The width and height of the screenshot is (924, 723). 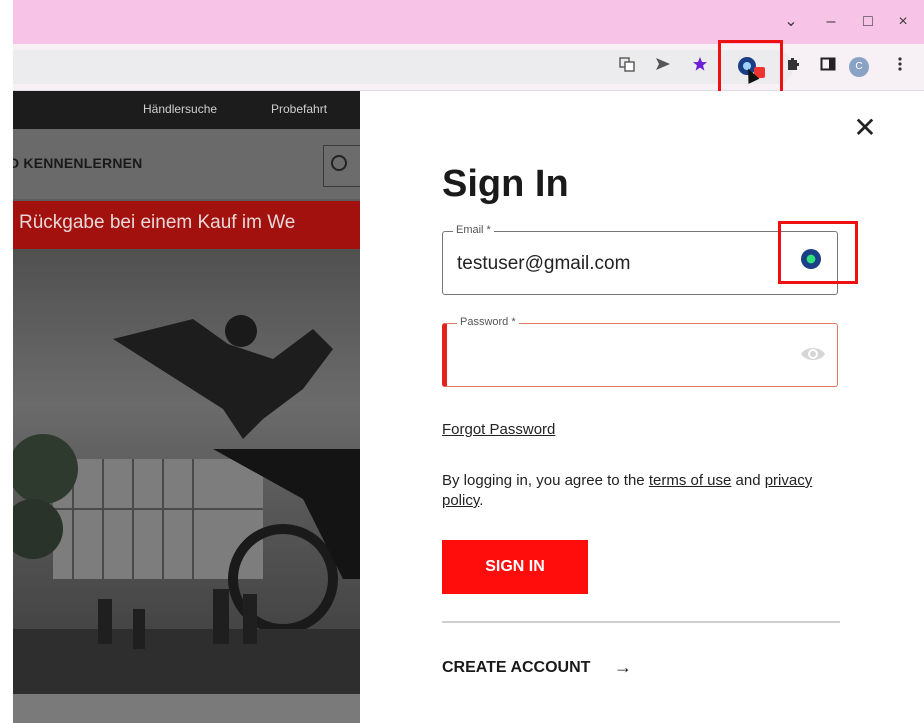 I want to click on create-account-link: CREATE ACCOUNT, so click(x=516, y=668).